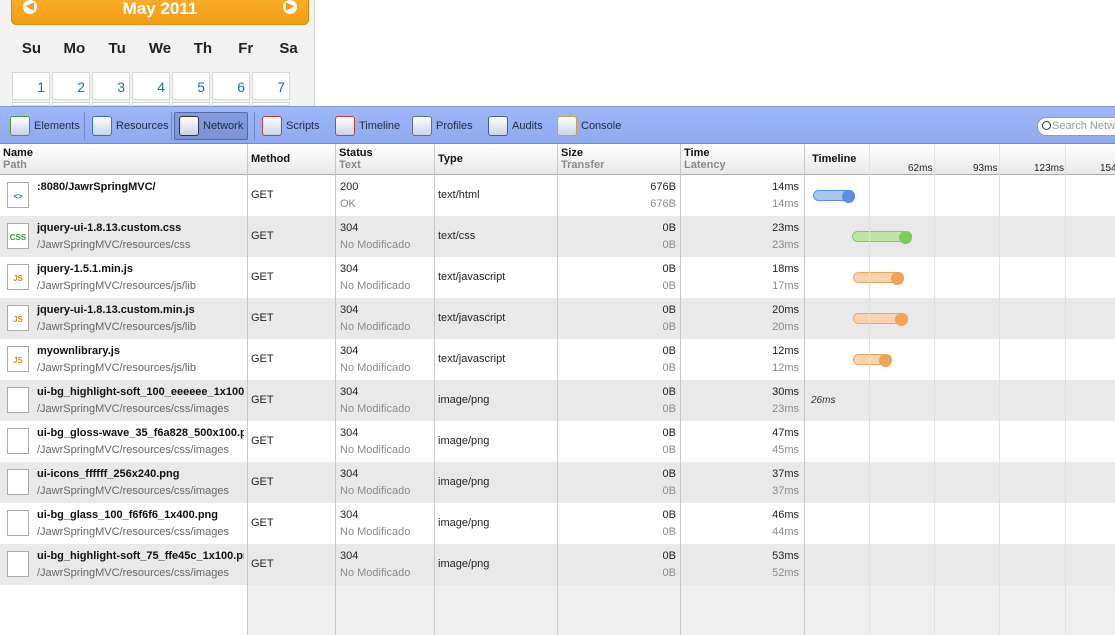 The width and height of the screenshot is (1115, 635). What do you see at coordinates (123, 159) in the screenshot?
I see `column-name: Name Path` at bounding box center [123, 159].